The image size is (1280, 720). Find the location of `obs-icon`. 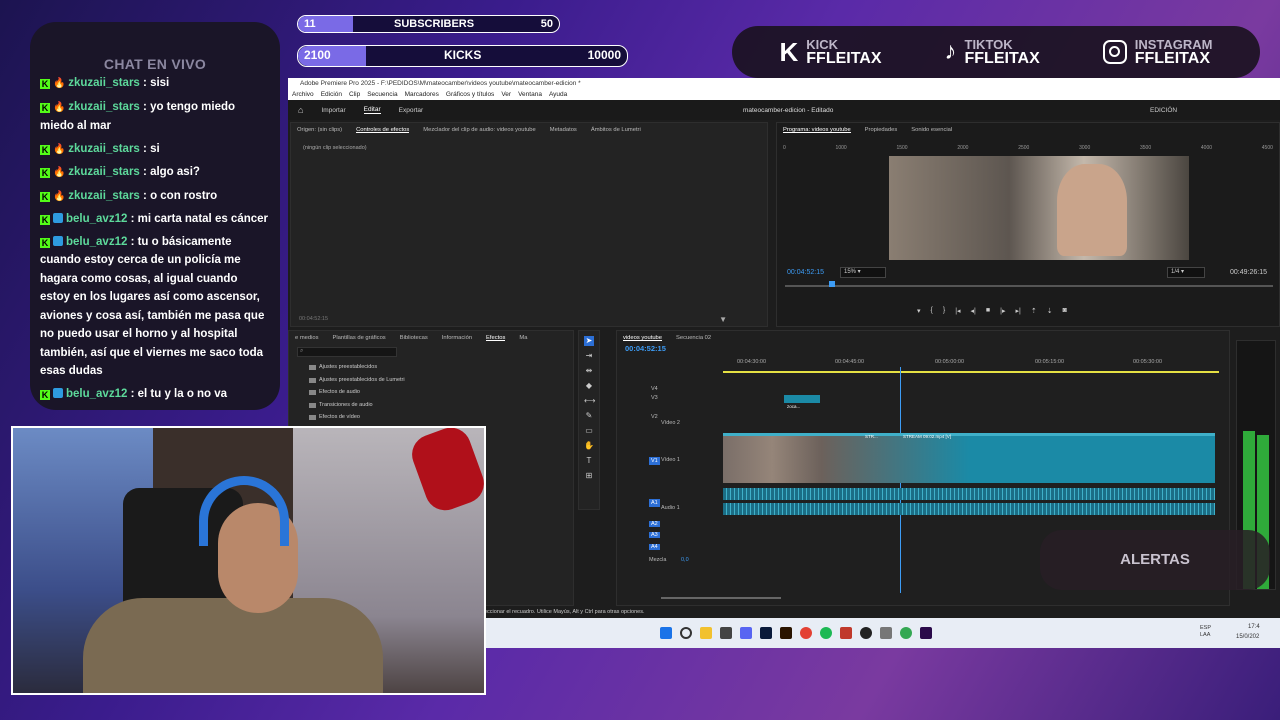

obs-icon is located at coordinates (866, 633).